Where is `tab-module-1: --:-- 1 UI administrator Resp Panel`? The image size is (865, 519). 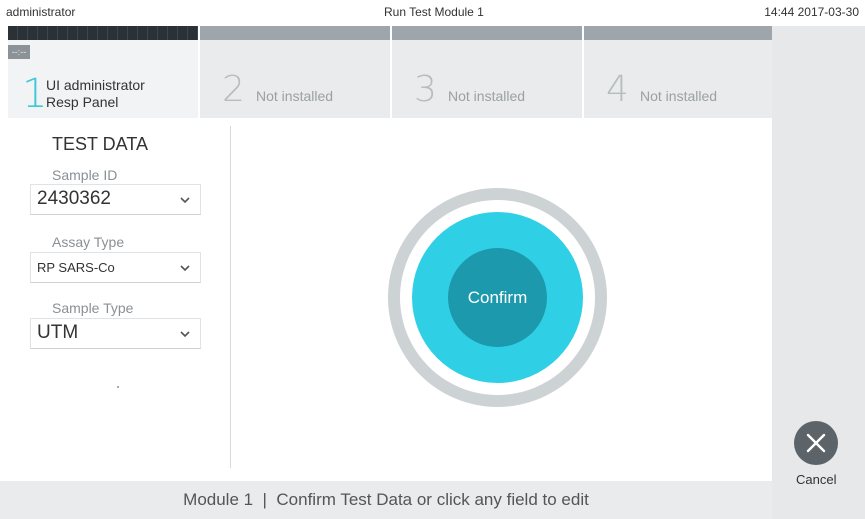 tab-module-1: --:-- 1 UI administrator Resp Panel is located at coordinates (104, 72).